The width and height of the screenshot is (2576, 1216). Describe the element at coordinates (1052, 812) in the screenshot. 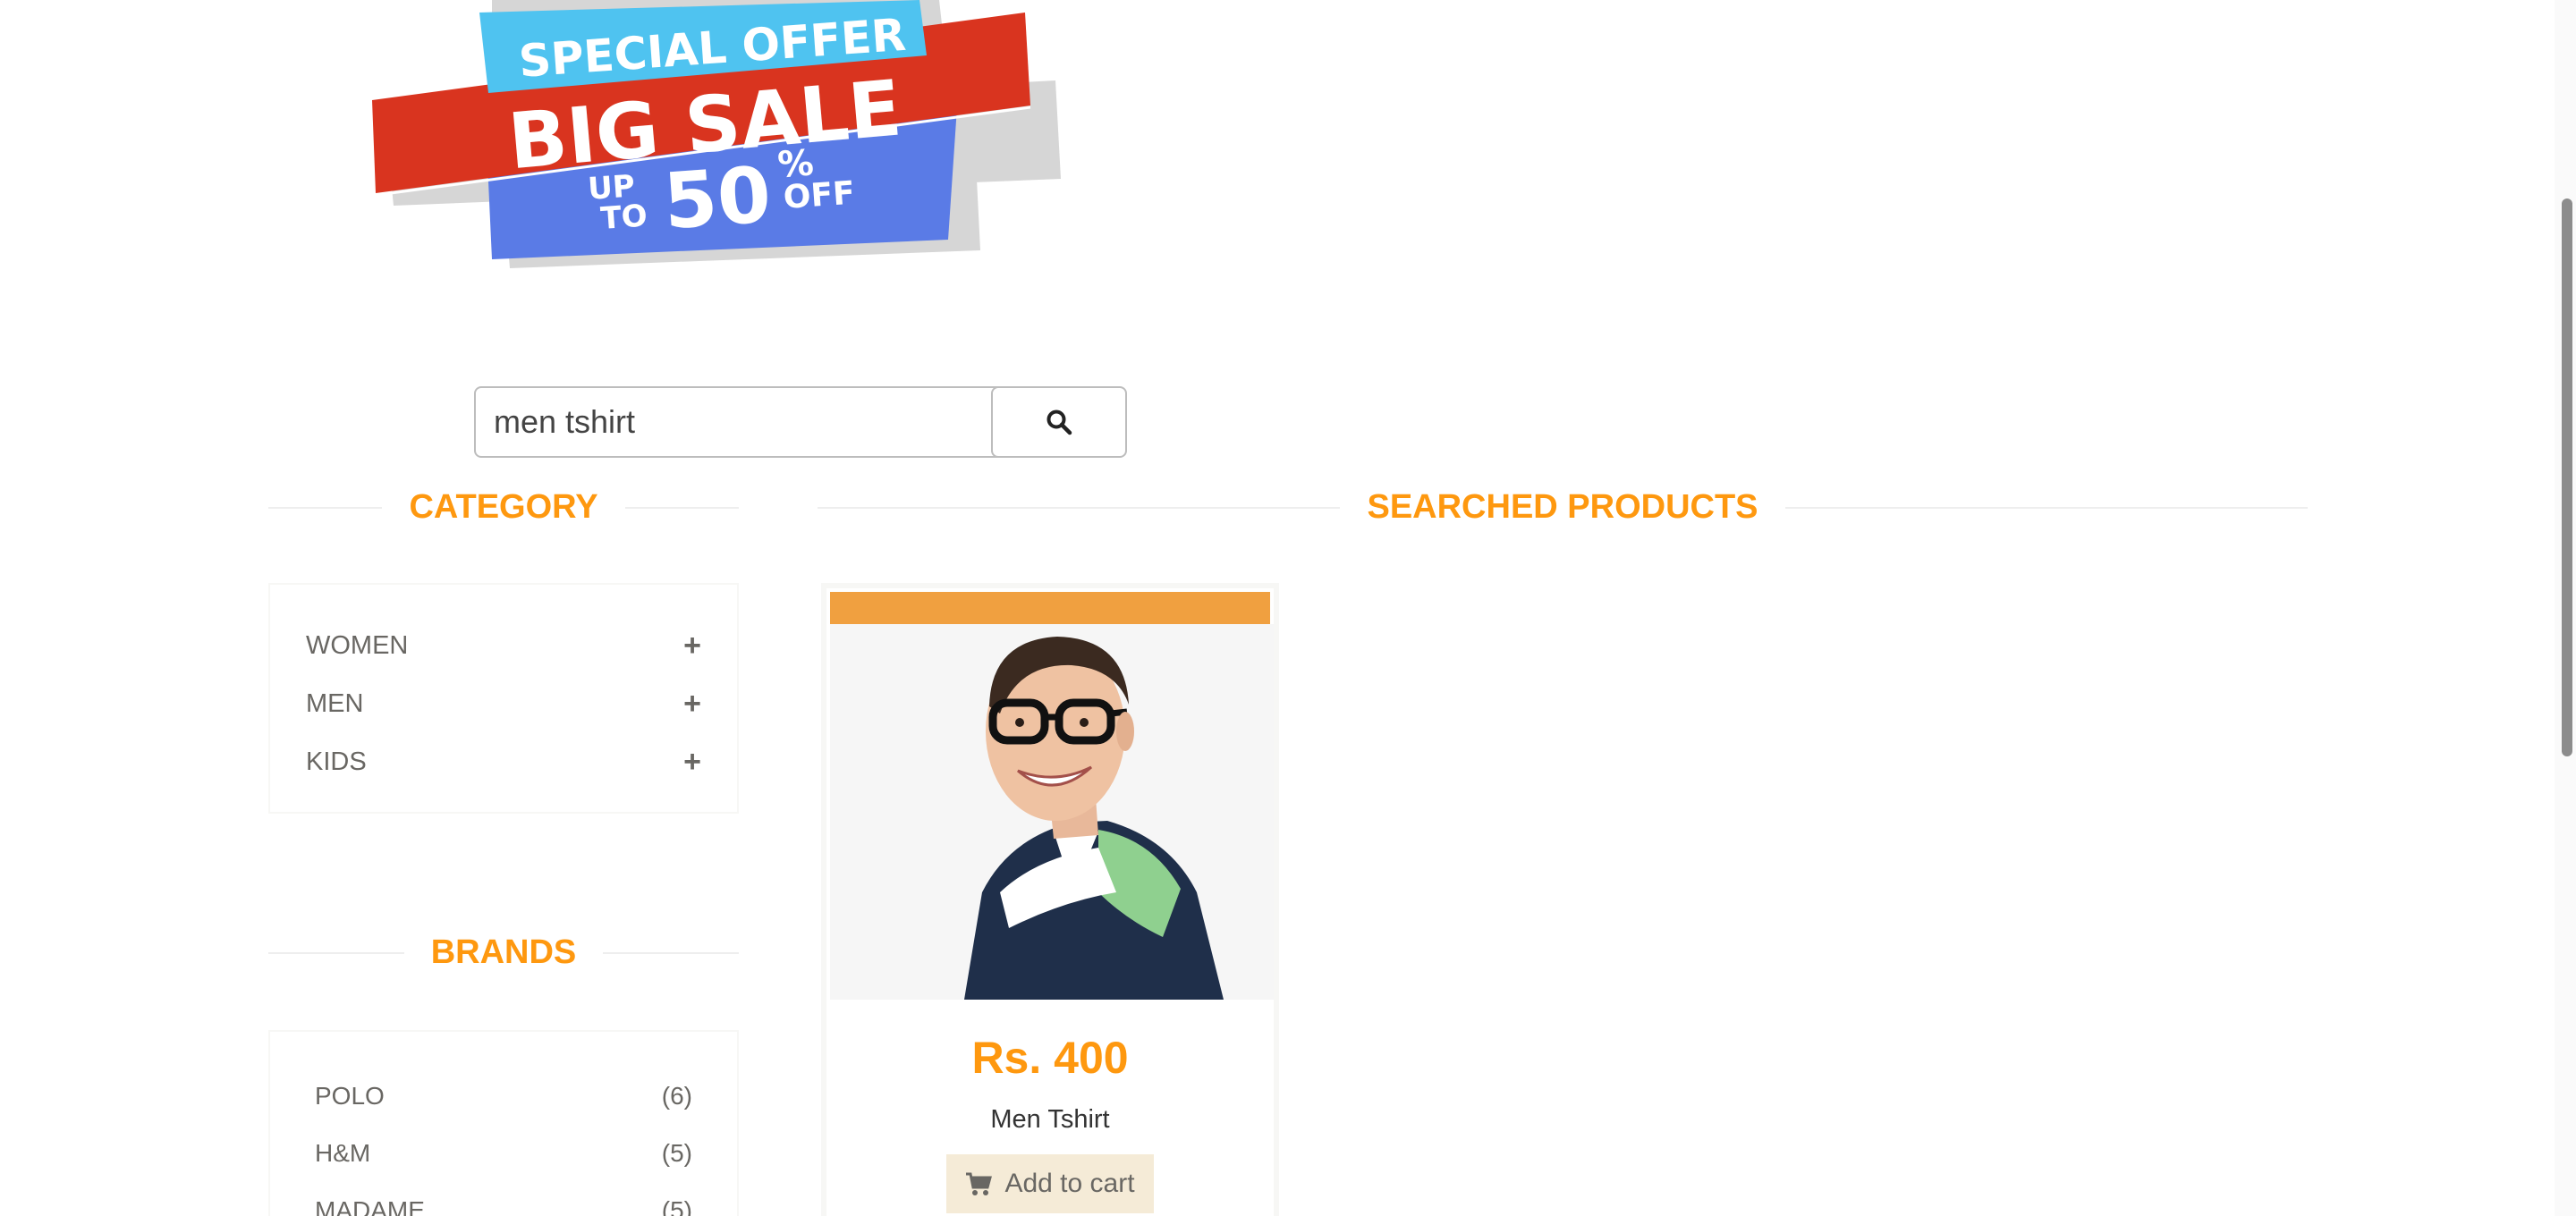

I see `product-image` at that location.